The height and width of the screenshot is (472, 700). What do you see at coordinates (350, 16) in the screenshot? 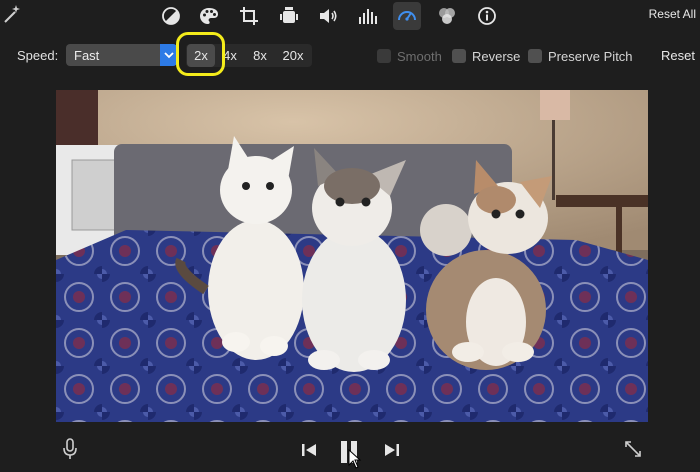
I see `inspector-toolbar: Reset All` at bounding box center [350, 16].